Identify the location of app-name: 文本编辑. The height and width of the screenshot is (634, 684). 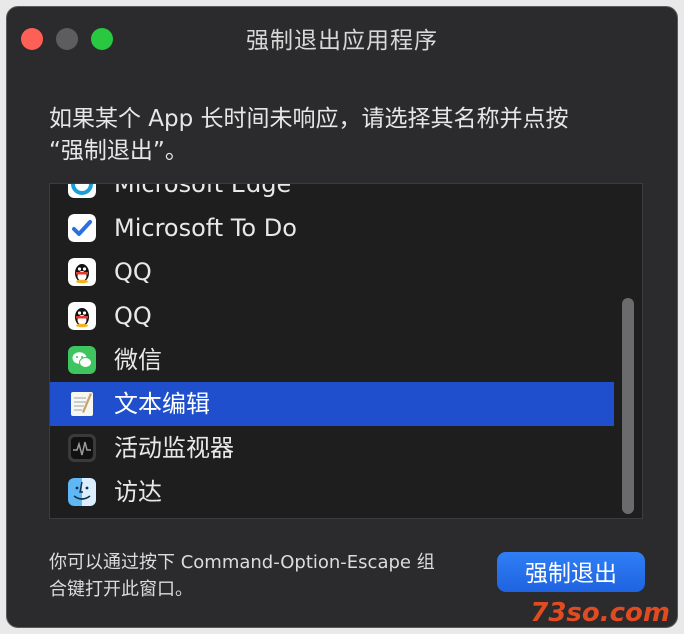
(162, 404).